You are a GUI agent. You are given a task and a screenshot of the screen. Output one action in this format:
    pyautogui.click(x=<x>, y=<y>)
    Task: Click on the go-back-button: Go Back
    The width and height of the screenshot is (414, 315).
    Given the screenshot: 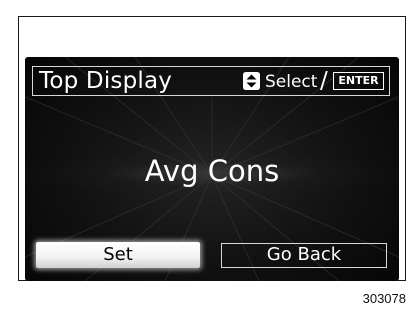 What is the action you would take?
    pyautogui.click(x=304, y=255)
    